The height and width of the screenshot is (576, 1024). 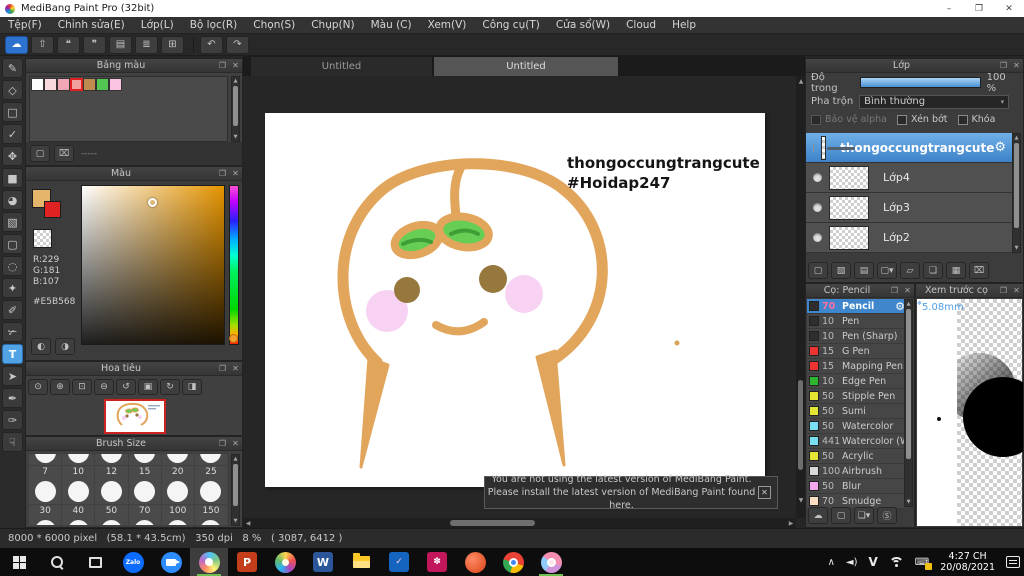 What do you see at coordinates (818, 515) in the screenshot?
I see `cloud-brush-button: ☁` at bounding box center [818, 515].